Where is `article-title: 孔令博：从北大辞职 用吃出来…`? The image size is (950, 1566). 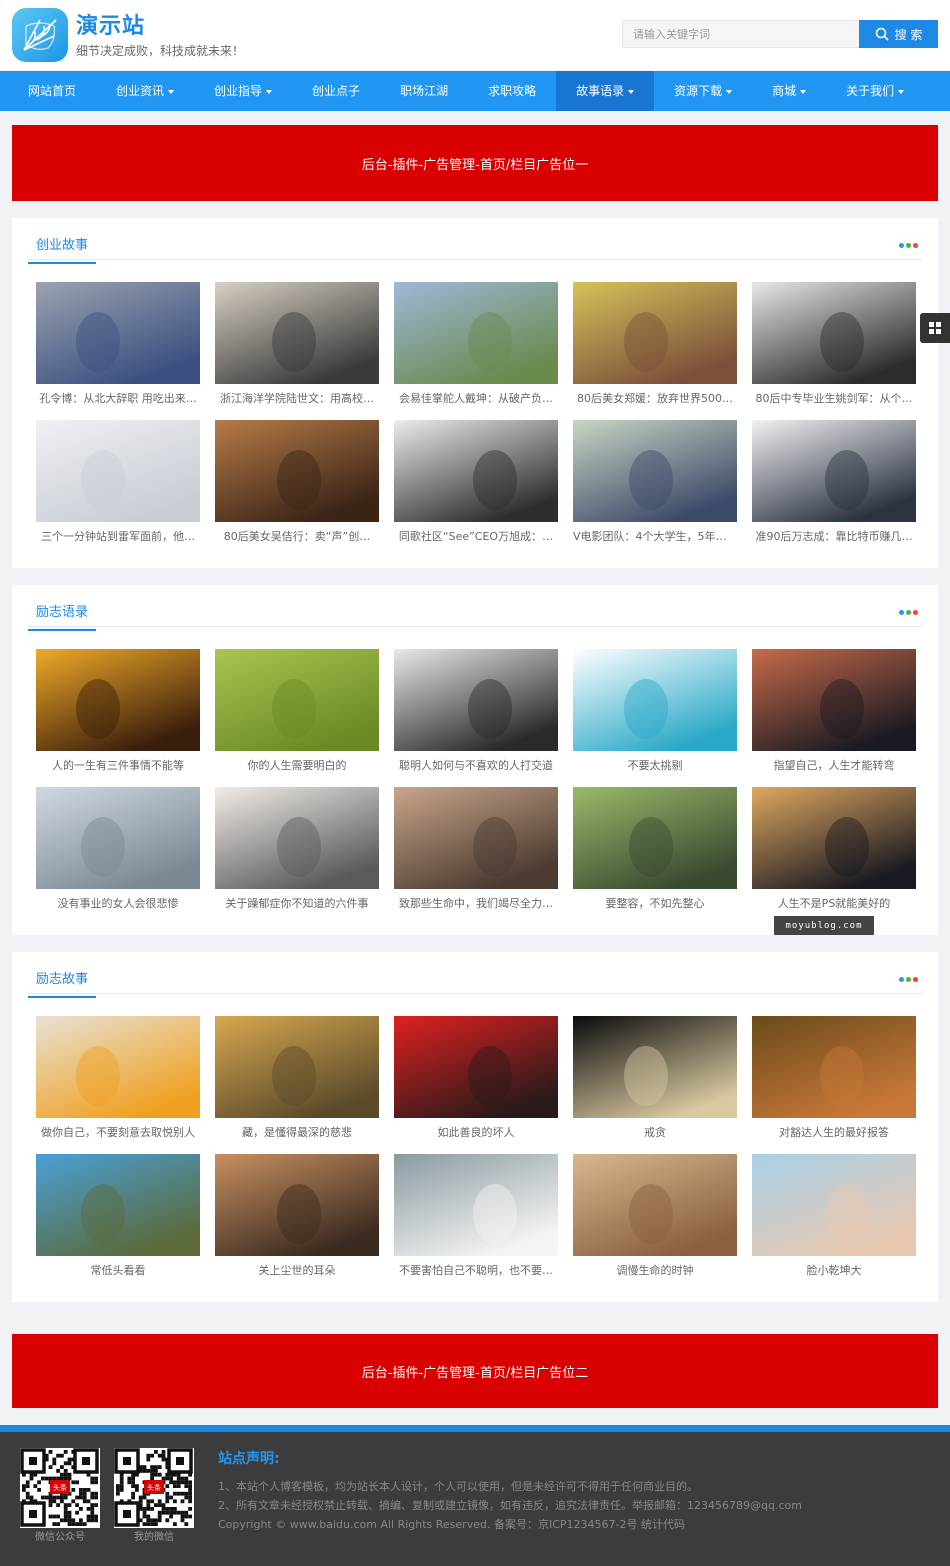
article-title: 孔令博：从北大辞职 用吃出来… is located at coordinates (118, 398).